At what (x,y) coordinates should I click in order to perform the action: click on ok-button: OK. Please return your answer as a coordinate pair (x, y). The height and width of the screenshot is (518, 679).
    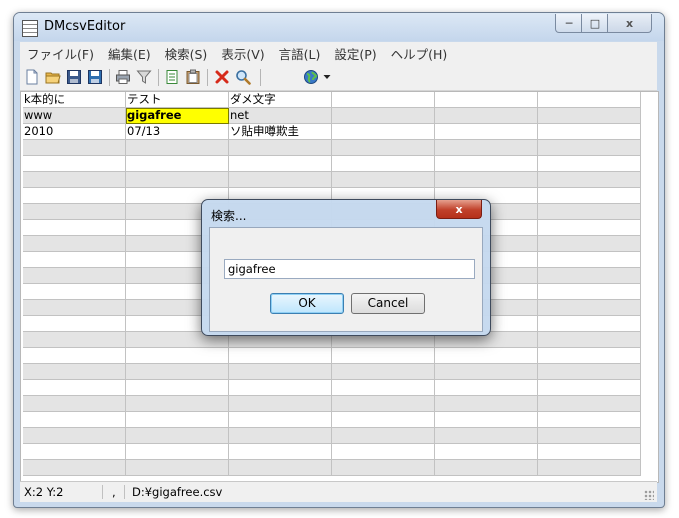
    Looking at the image, I should click on (307, 303).